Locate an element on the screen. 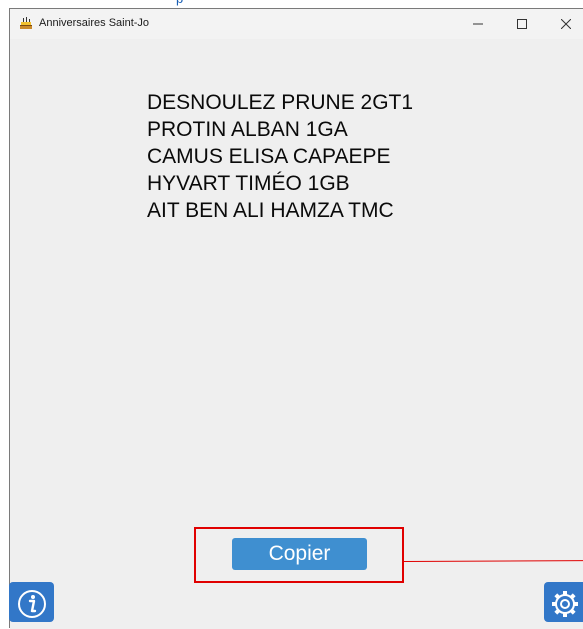 This screenshot has height=629, width=583. maximize-icon is located at coordinates (522, 24).